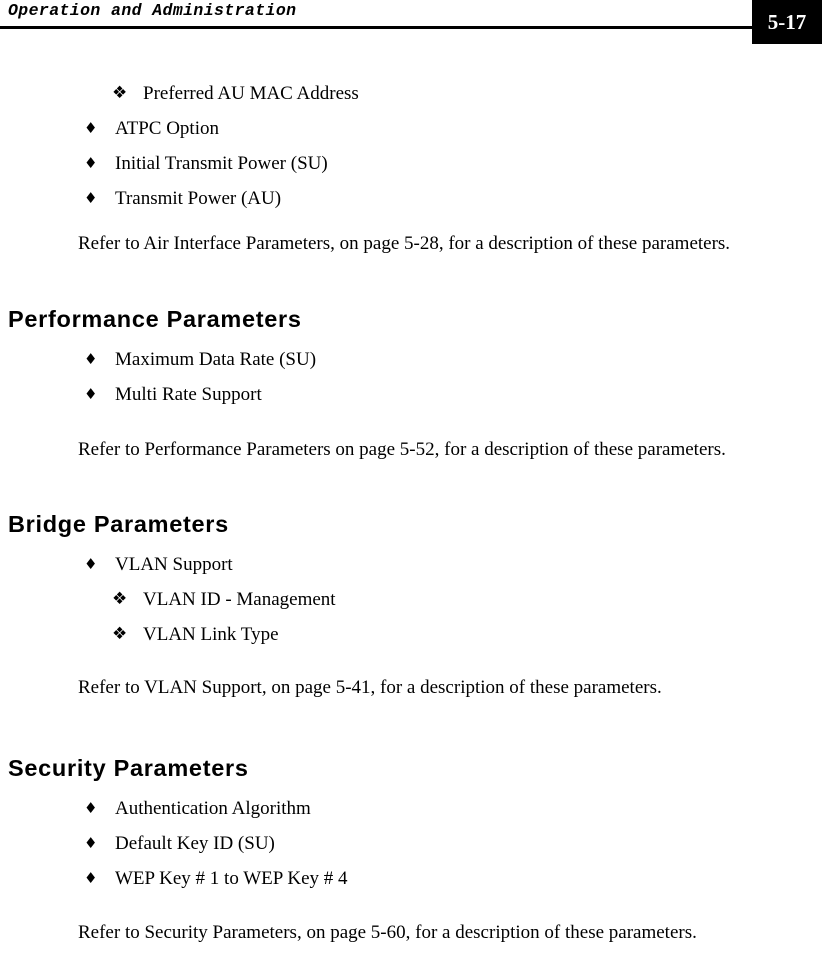 Image resolution: width=822 pixels, height=967 pixels. What do you see at coordinates (411, 198) in the screenshot?
I see `list-item: ♦ Transmit Power (AU)` at bounding box center [411, 198].